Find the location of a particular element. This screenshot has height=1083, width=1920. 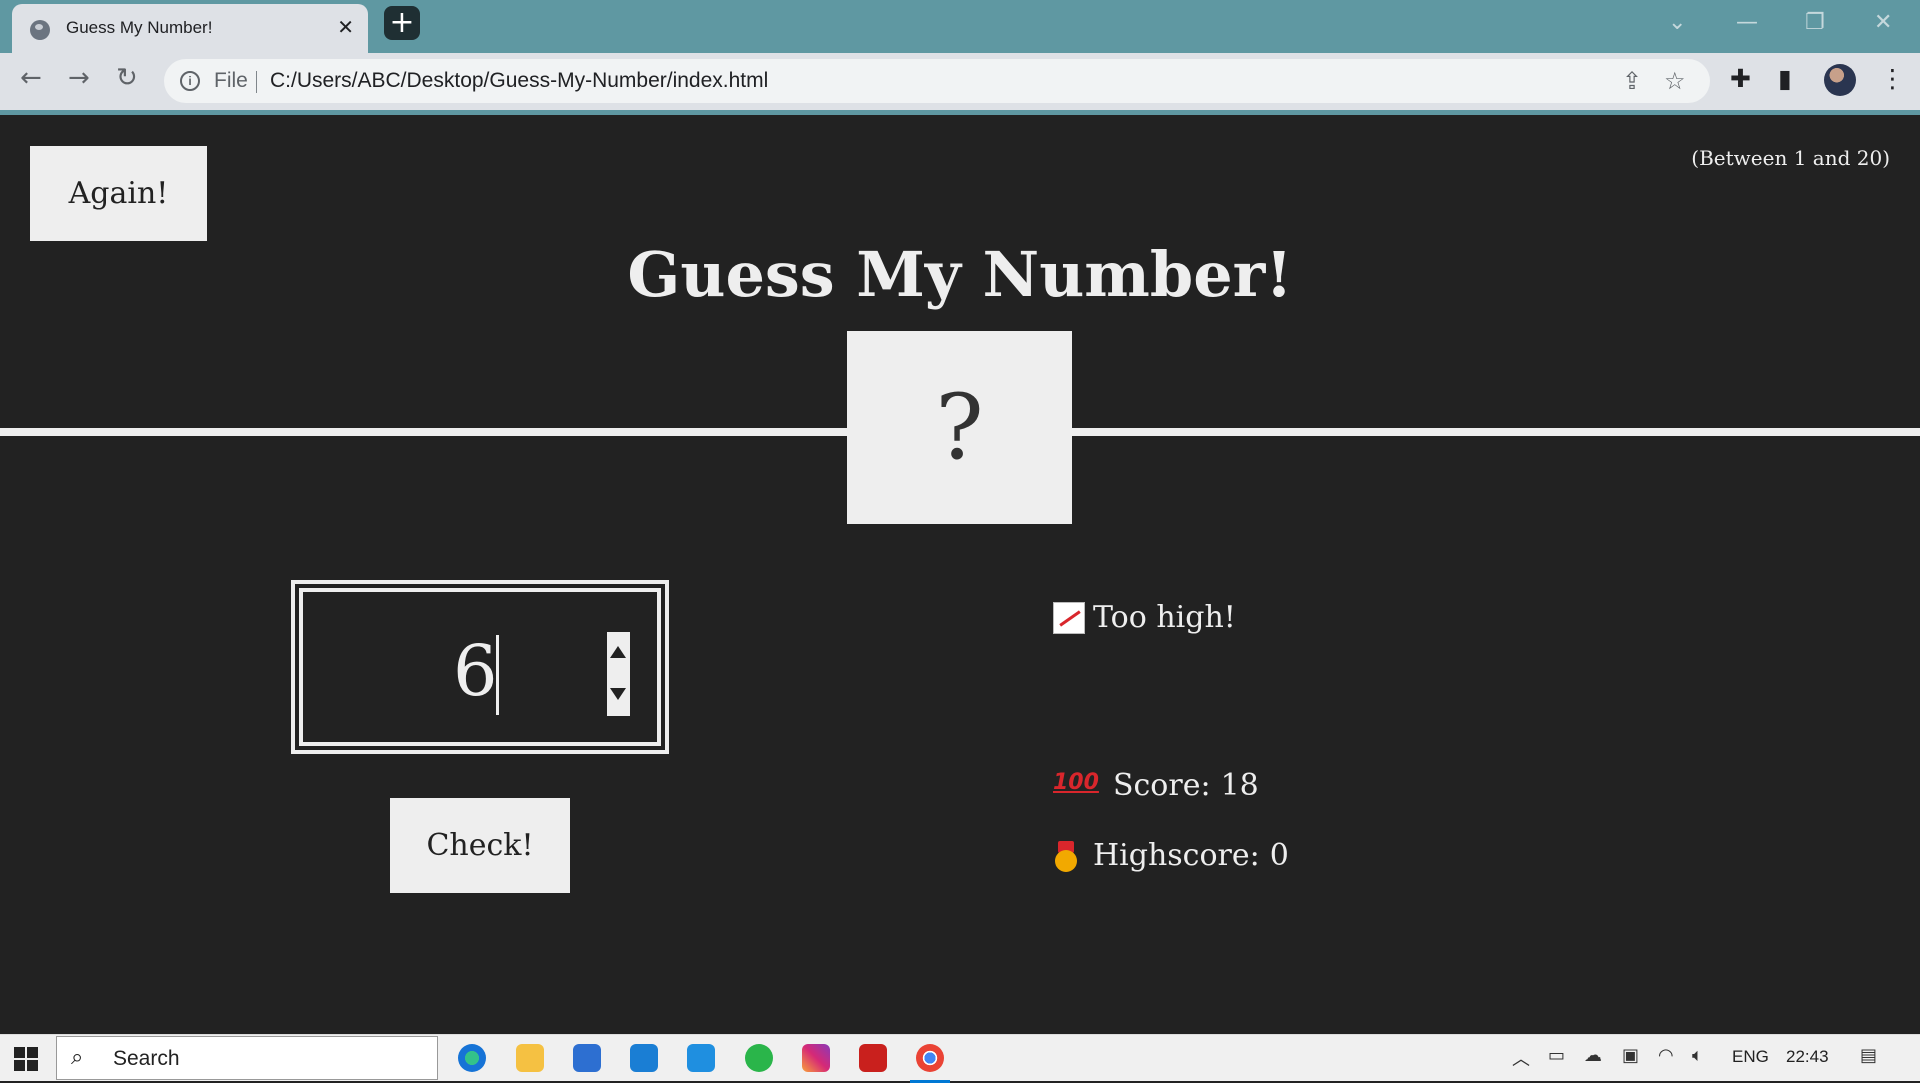

site-info-icon: i is located at coordinates (190, 81).